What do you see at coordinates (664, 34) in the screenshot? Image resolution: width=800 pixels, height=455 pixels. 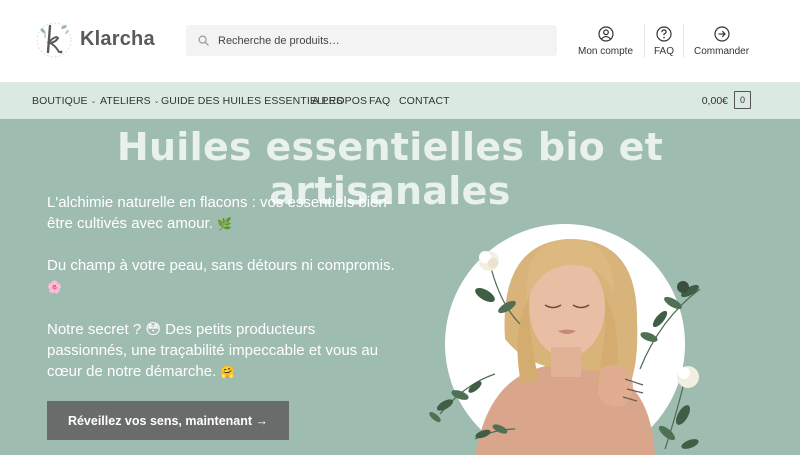 I see `question-circle-icon` at bounding box center [664, 34].